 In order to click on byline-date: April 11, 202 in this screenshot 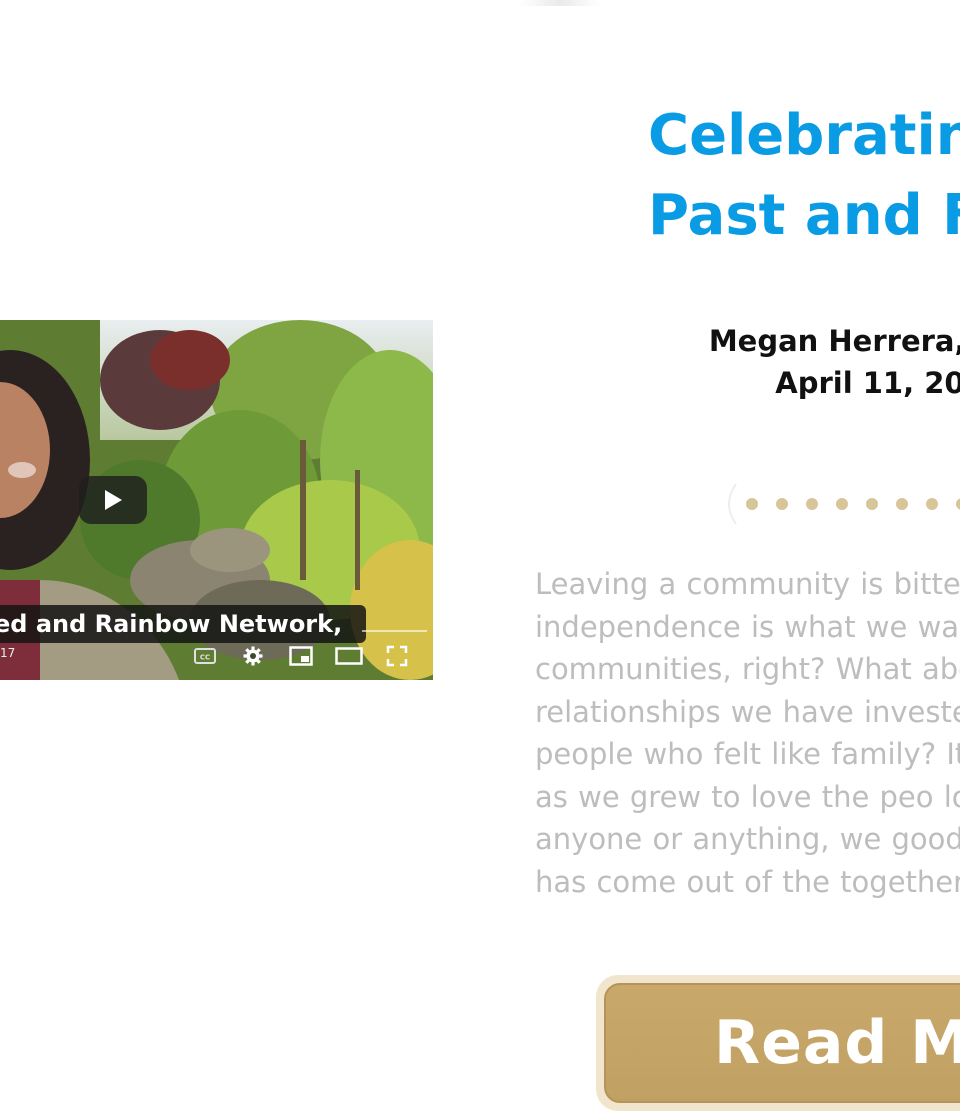, I will do `click(867, 383)`.